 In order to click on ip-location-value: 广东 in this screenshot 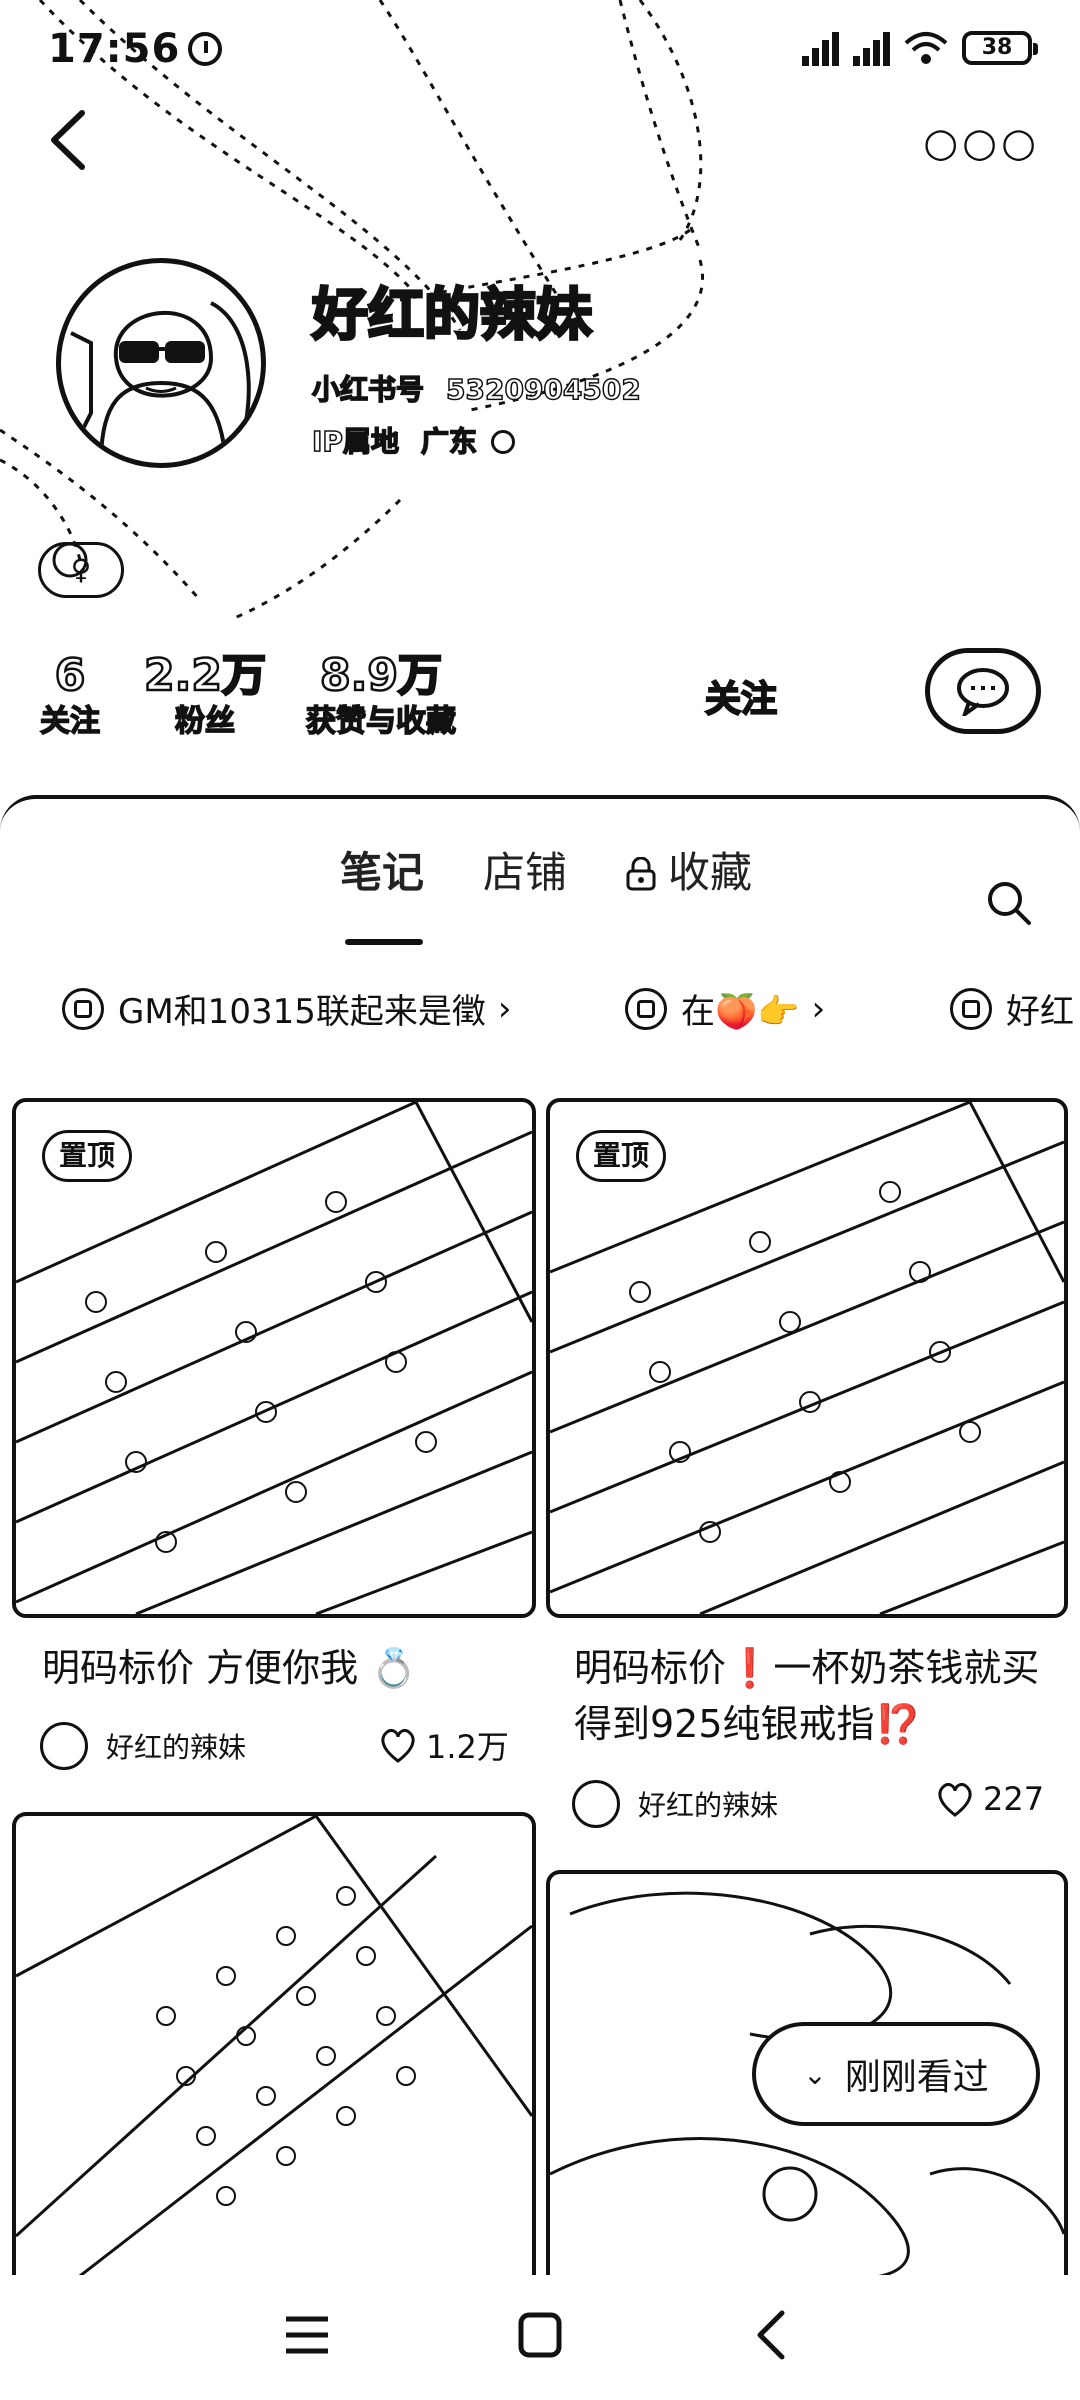, I will do `click(449, 441)`.